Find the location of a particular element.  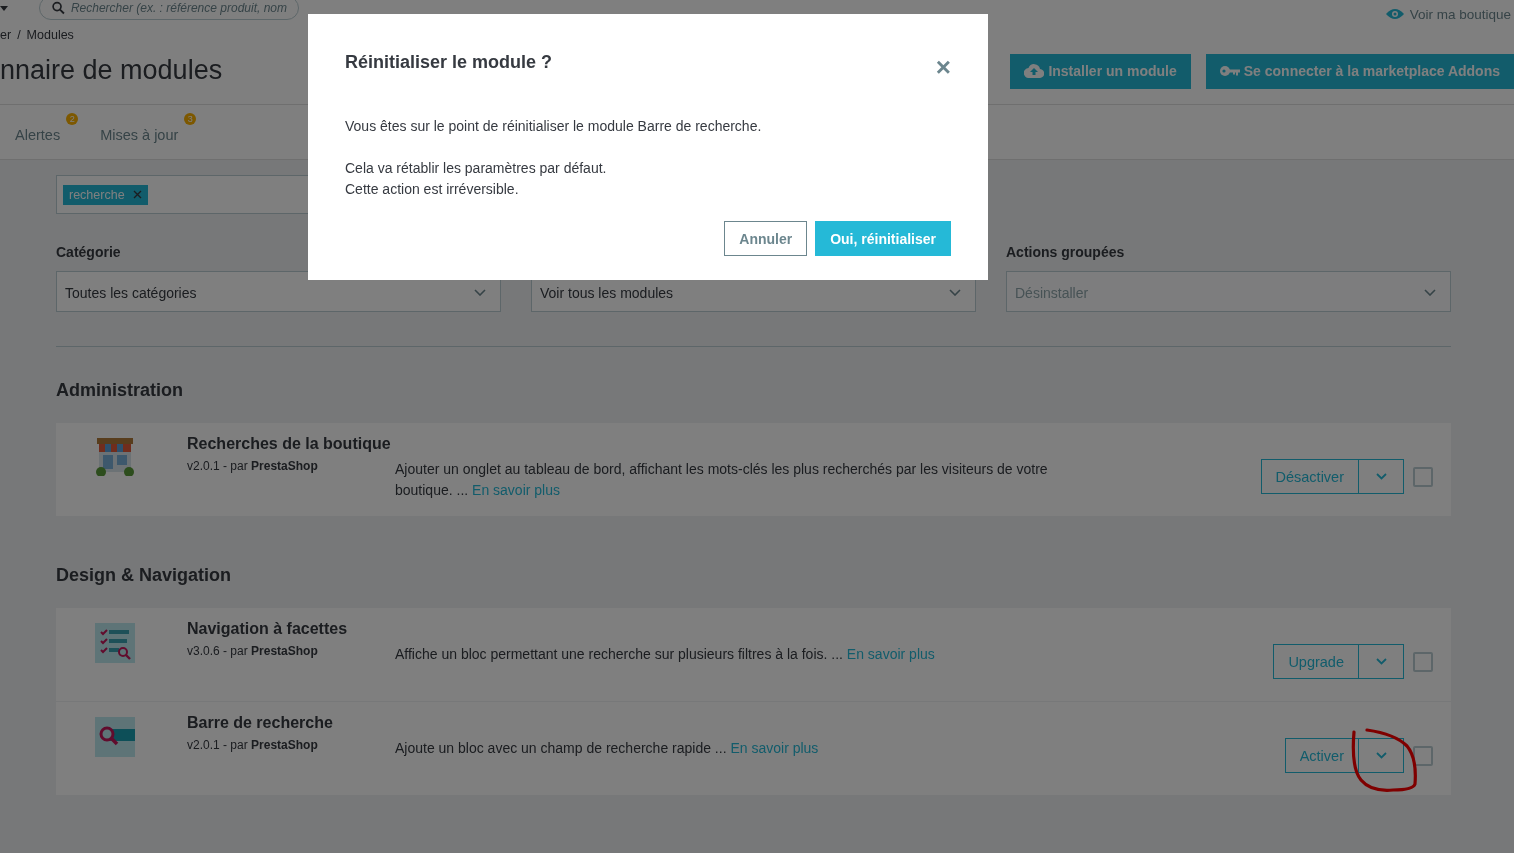

search-bar-icon is located at coordinates (115, 737).